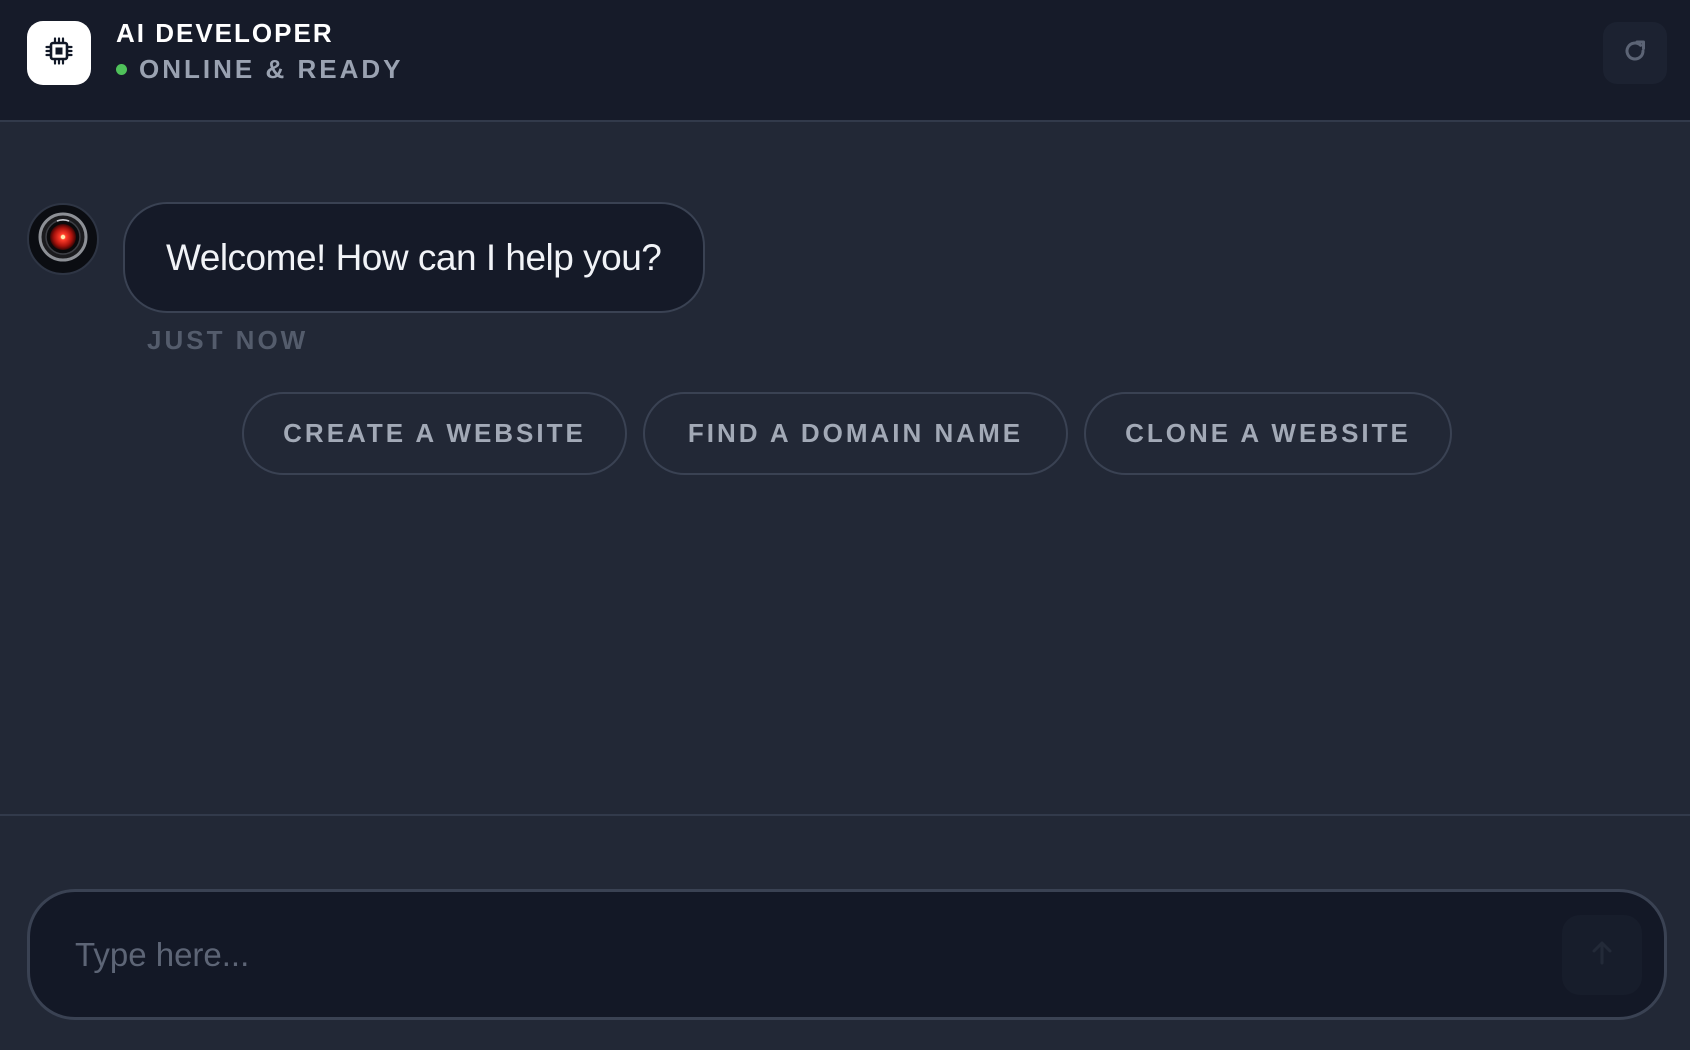 The height and width of the screenshot is (1050, 1690). I want to click on app-title: AI DEVELOPER, so click(225, 33).